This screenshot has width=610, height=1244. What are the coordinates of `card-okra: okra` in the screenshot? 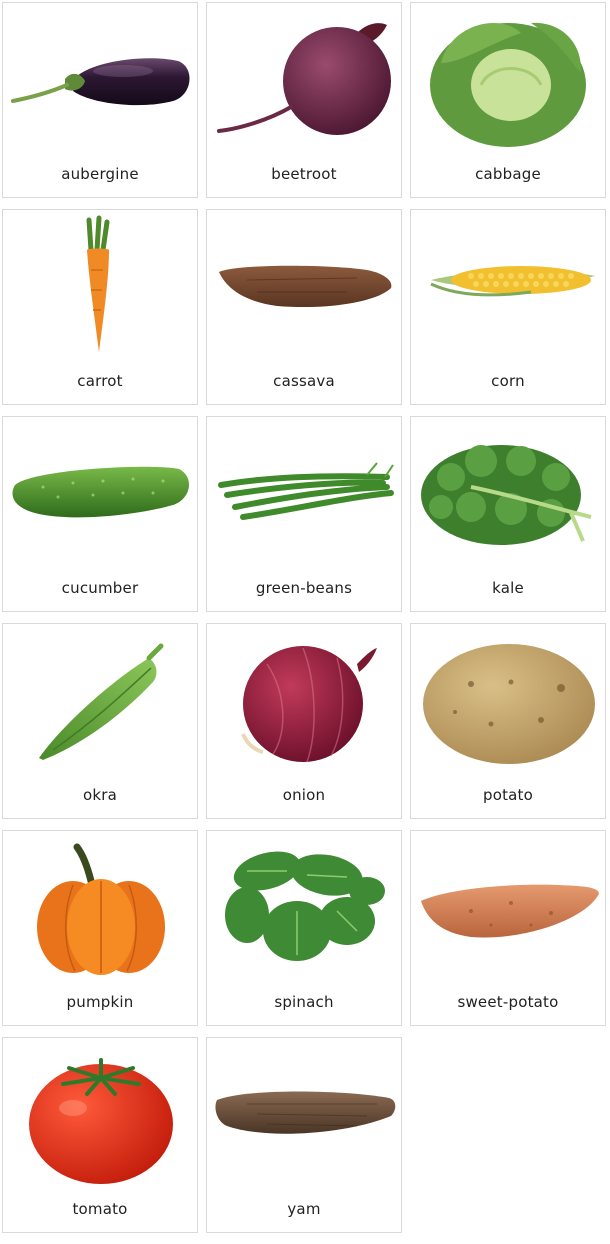 It's located at (100, 721).